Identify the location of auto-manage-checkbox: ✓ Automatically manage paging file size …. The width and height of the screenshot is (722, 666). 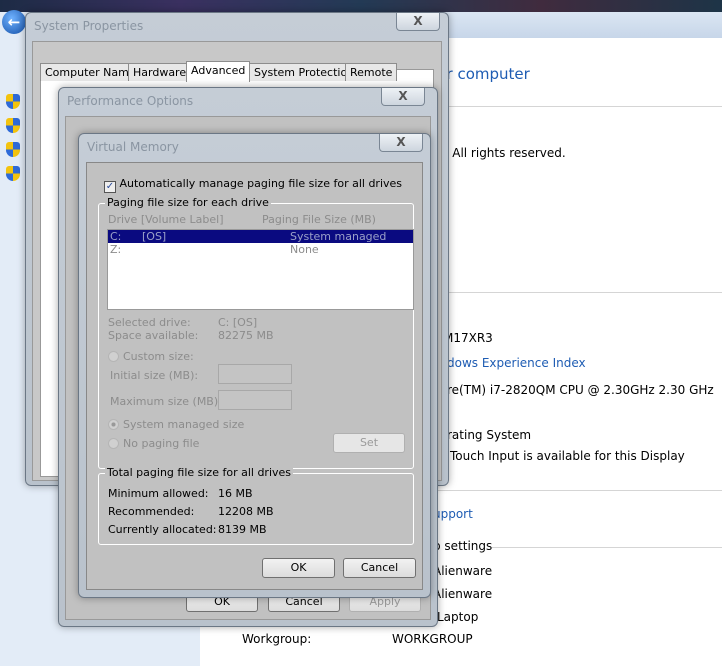
(253, 185).